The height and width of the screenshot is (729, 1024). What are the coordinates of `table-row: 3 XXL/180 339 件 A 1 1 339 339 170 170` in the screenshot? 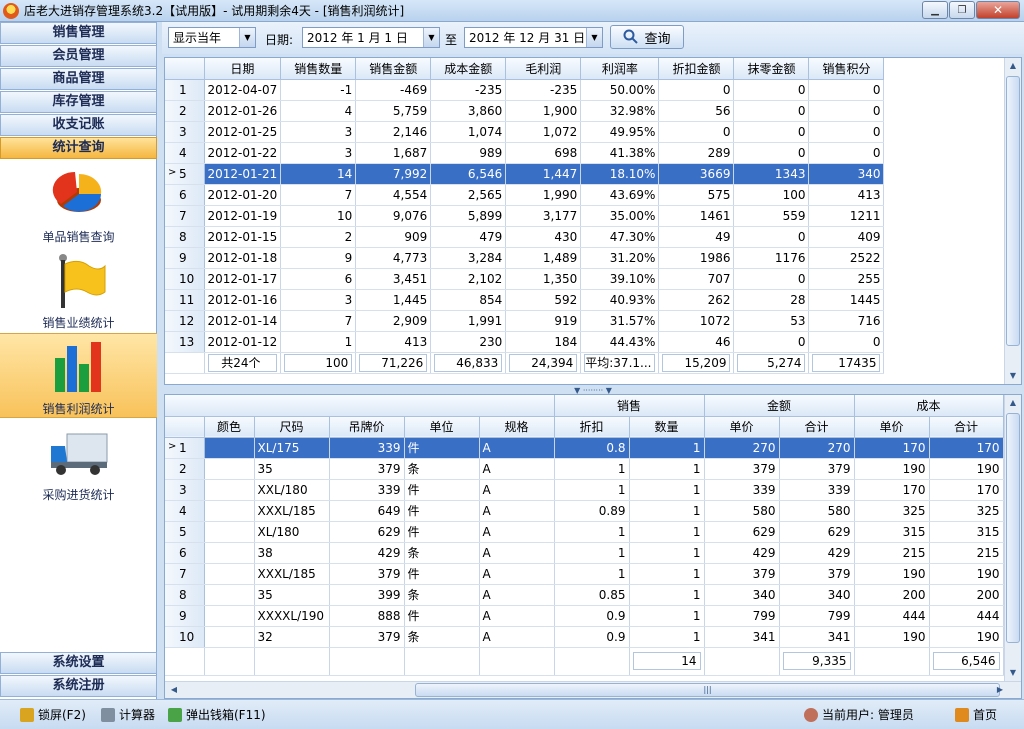 It's located at (584, 490).